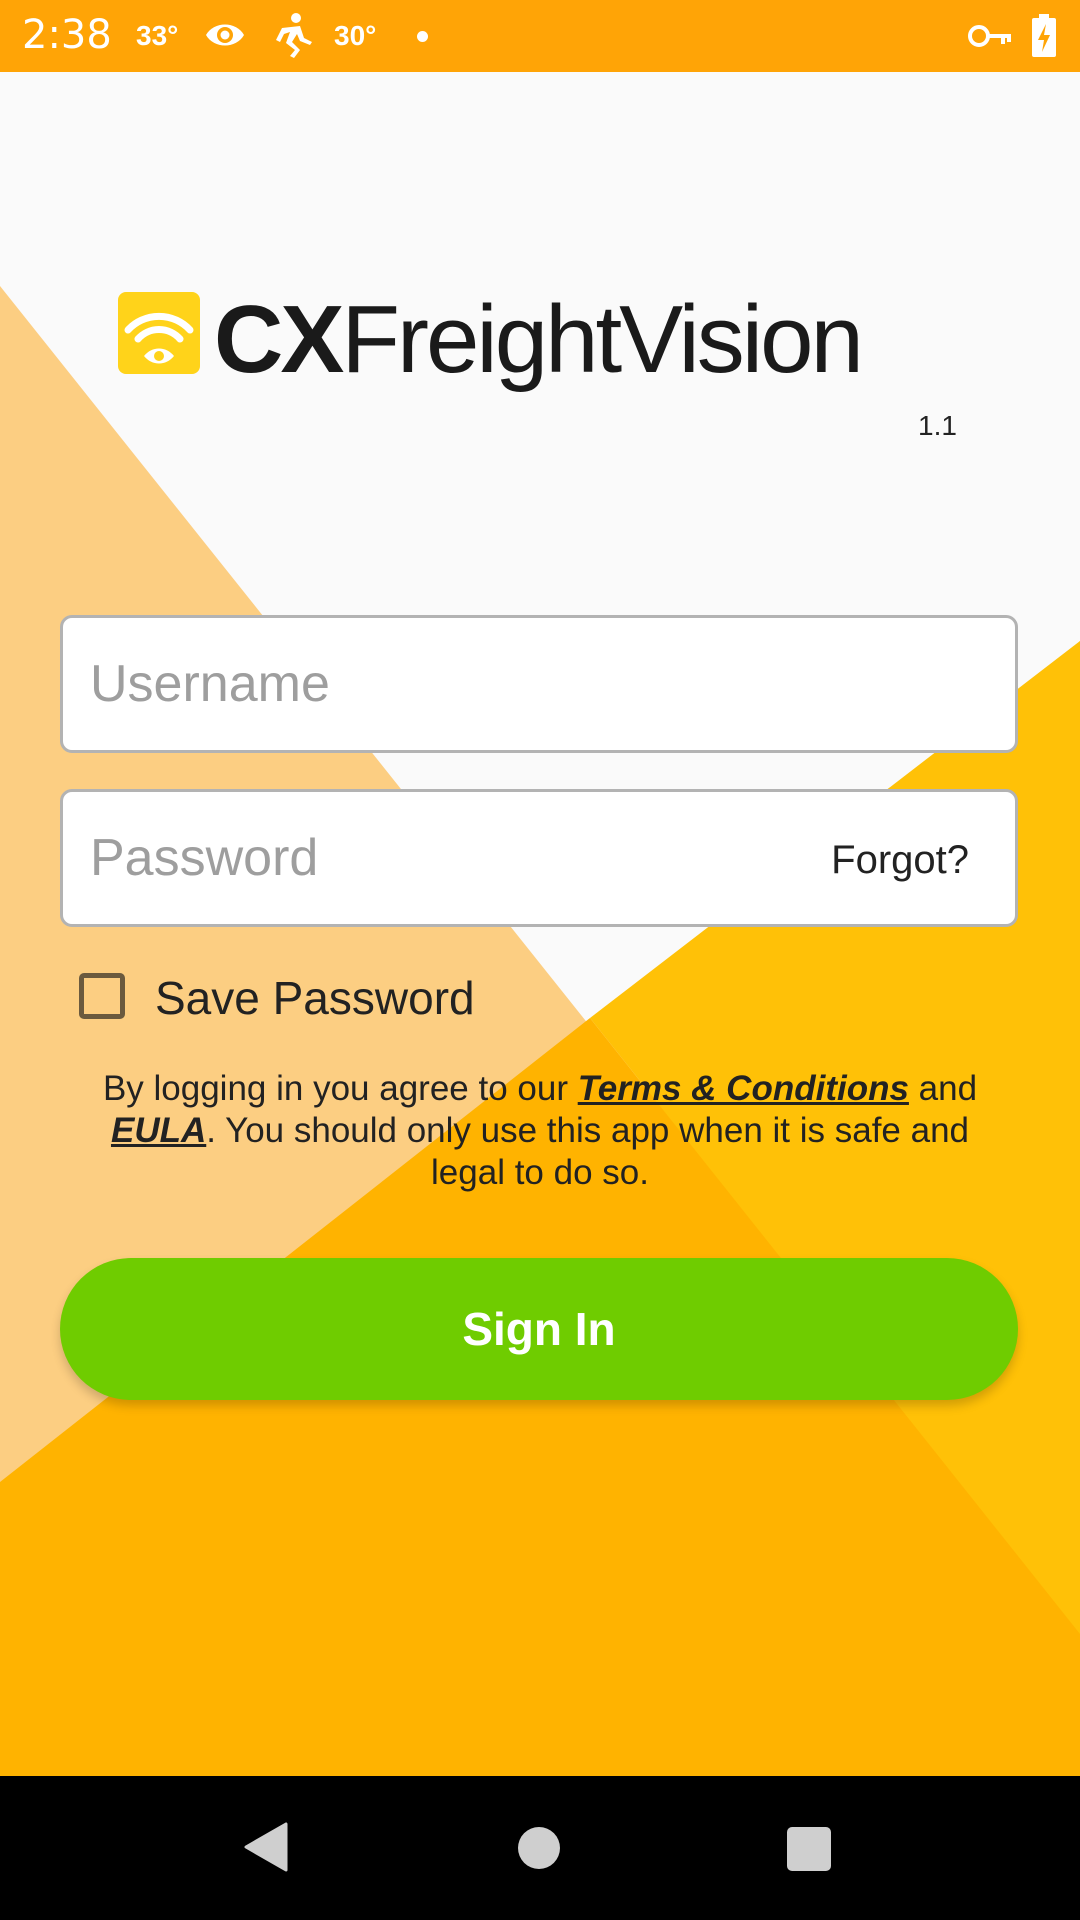 This screenshot has width=1080, height=1920. Describe the element at coordinates (470, 858) in the screenshot. I see `password-input` at that location.